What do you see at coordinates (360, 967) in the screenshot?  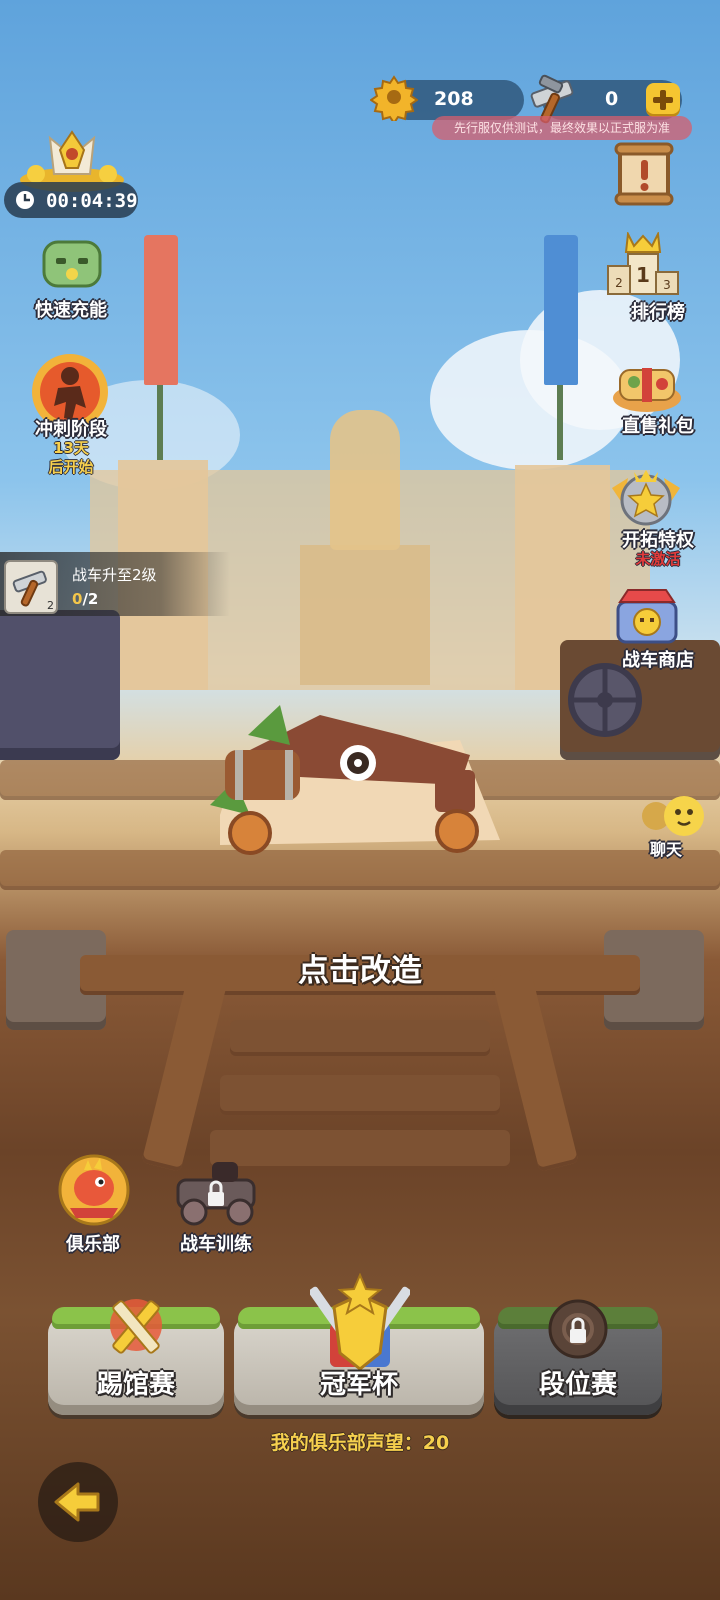 I see `tap-to-modify-label: 点击改造` at bounding box center [360, 967].